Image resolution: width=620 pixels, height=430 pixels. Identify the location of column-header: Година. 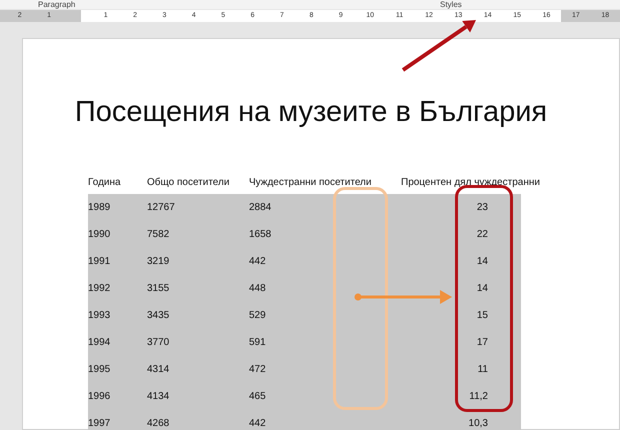
(104, 183).